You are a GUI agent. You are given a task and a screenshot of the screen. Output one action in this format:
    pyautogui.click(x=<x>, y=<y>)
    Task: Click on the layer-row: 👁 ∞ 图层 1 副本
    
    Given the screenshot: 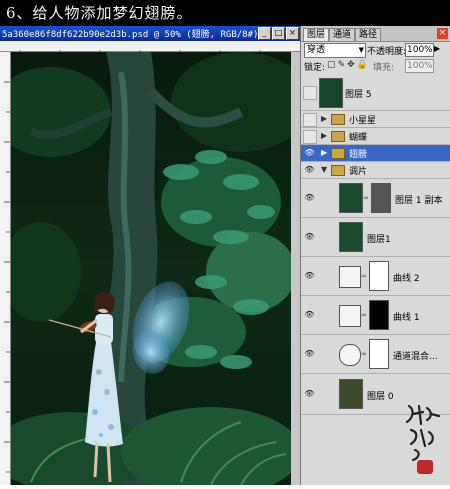 What is the action you would take?
    pyautogui.click(x=375, y=198)
    